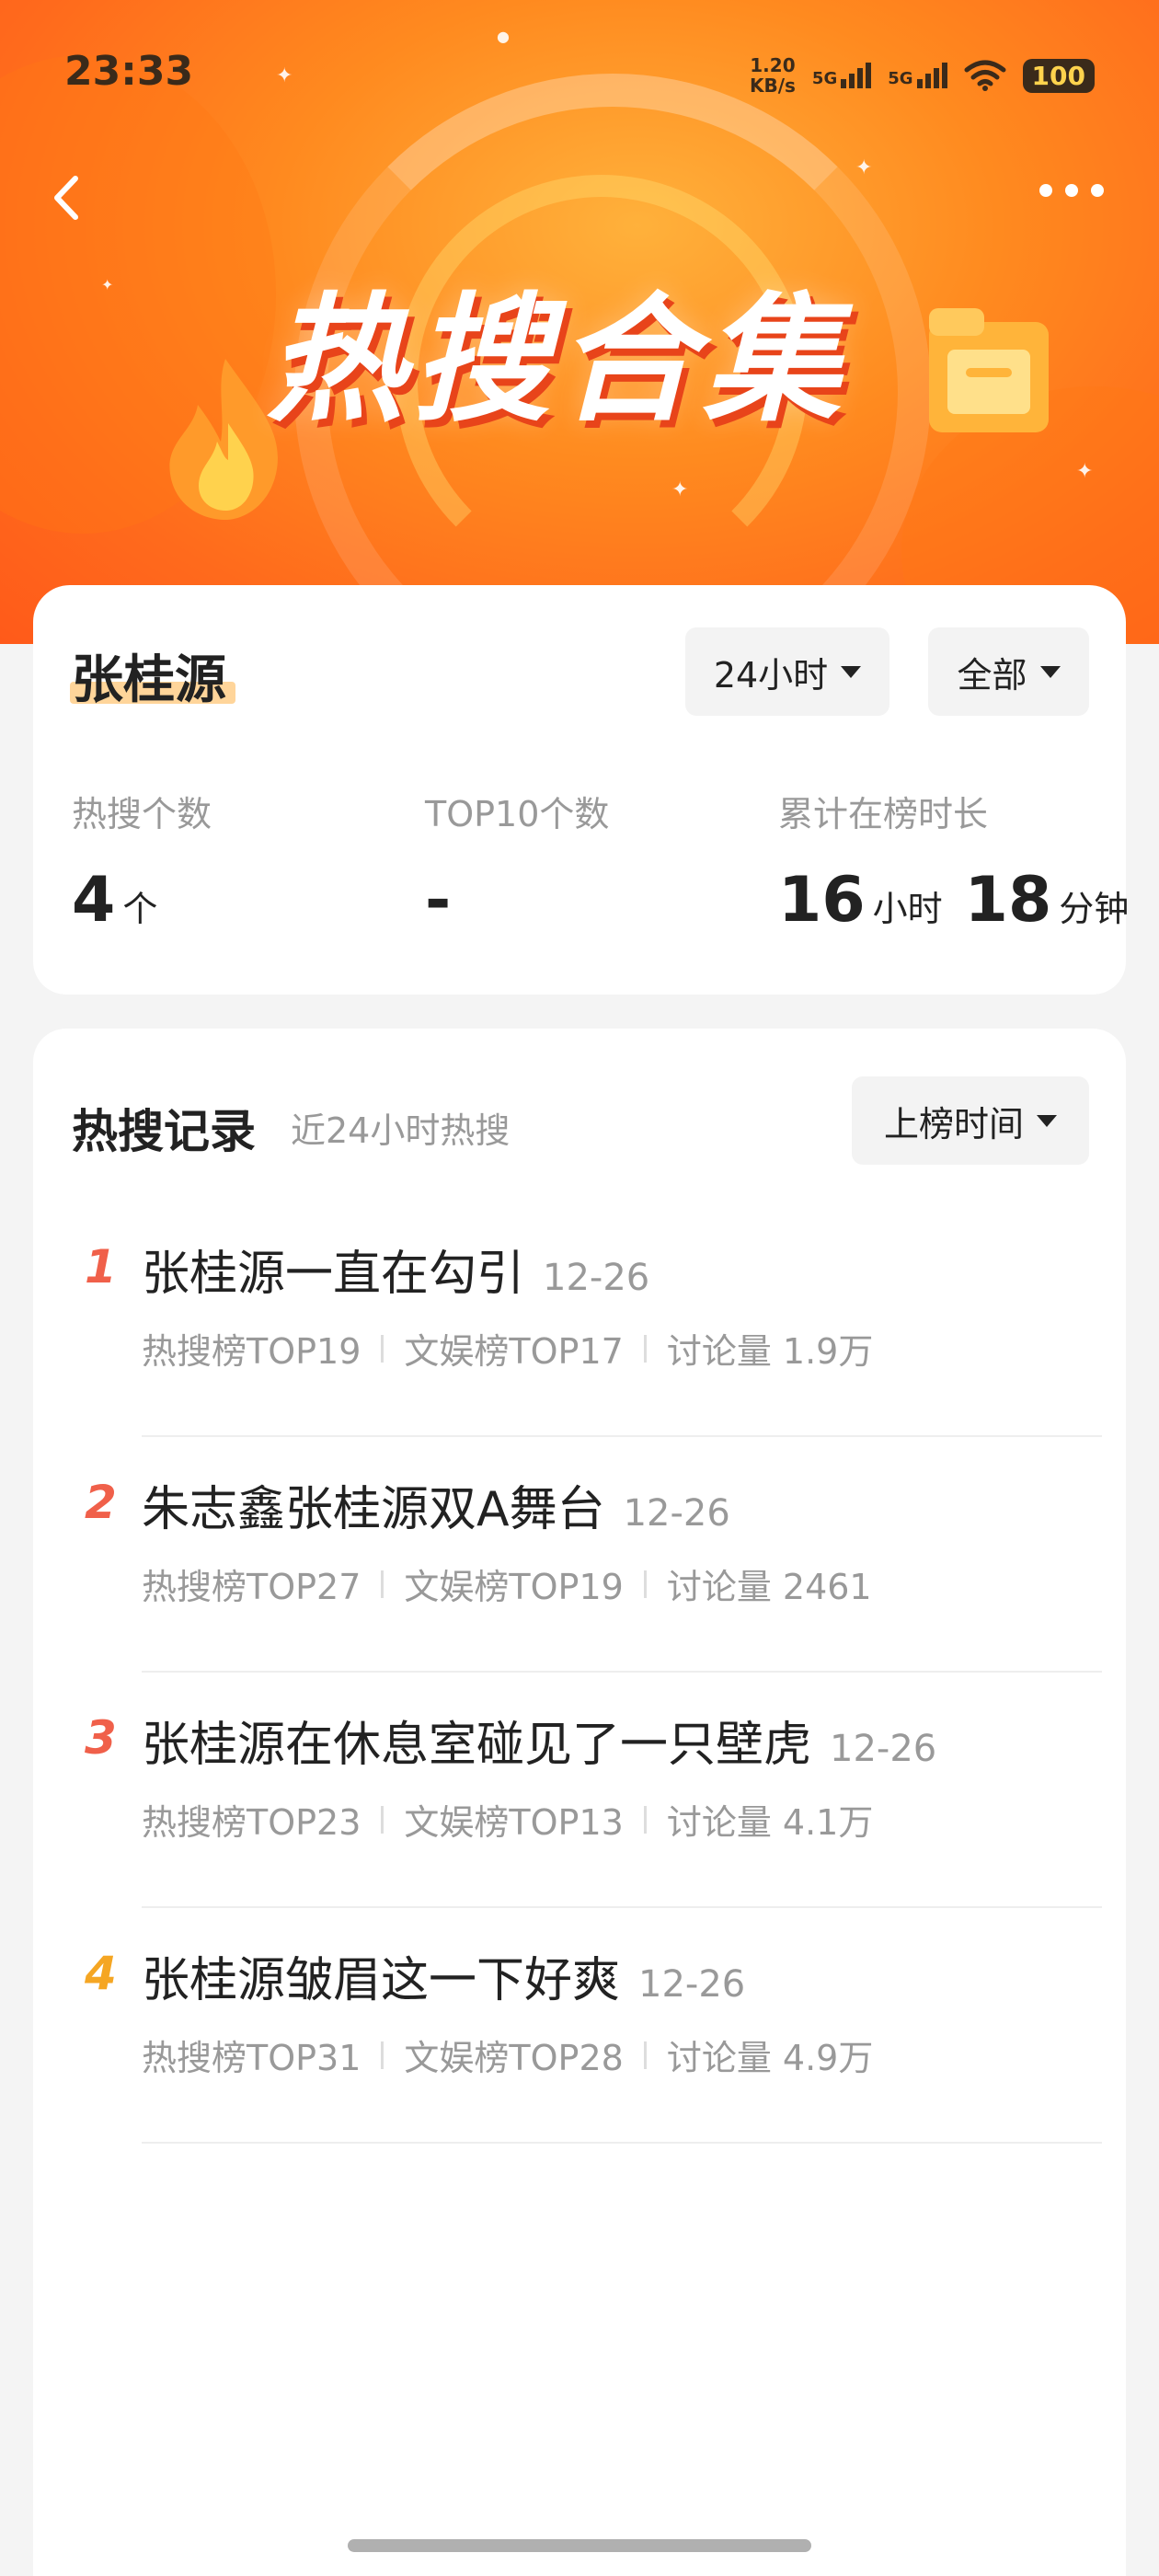  Describe the element at coordinates (401, 1130) in the screenshot. I see `records-subtitle: 近24小时热搜` at that location.